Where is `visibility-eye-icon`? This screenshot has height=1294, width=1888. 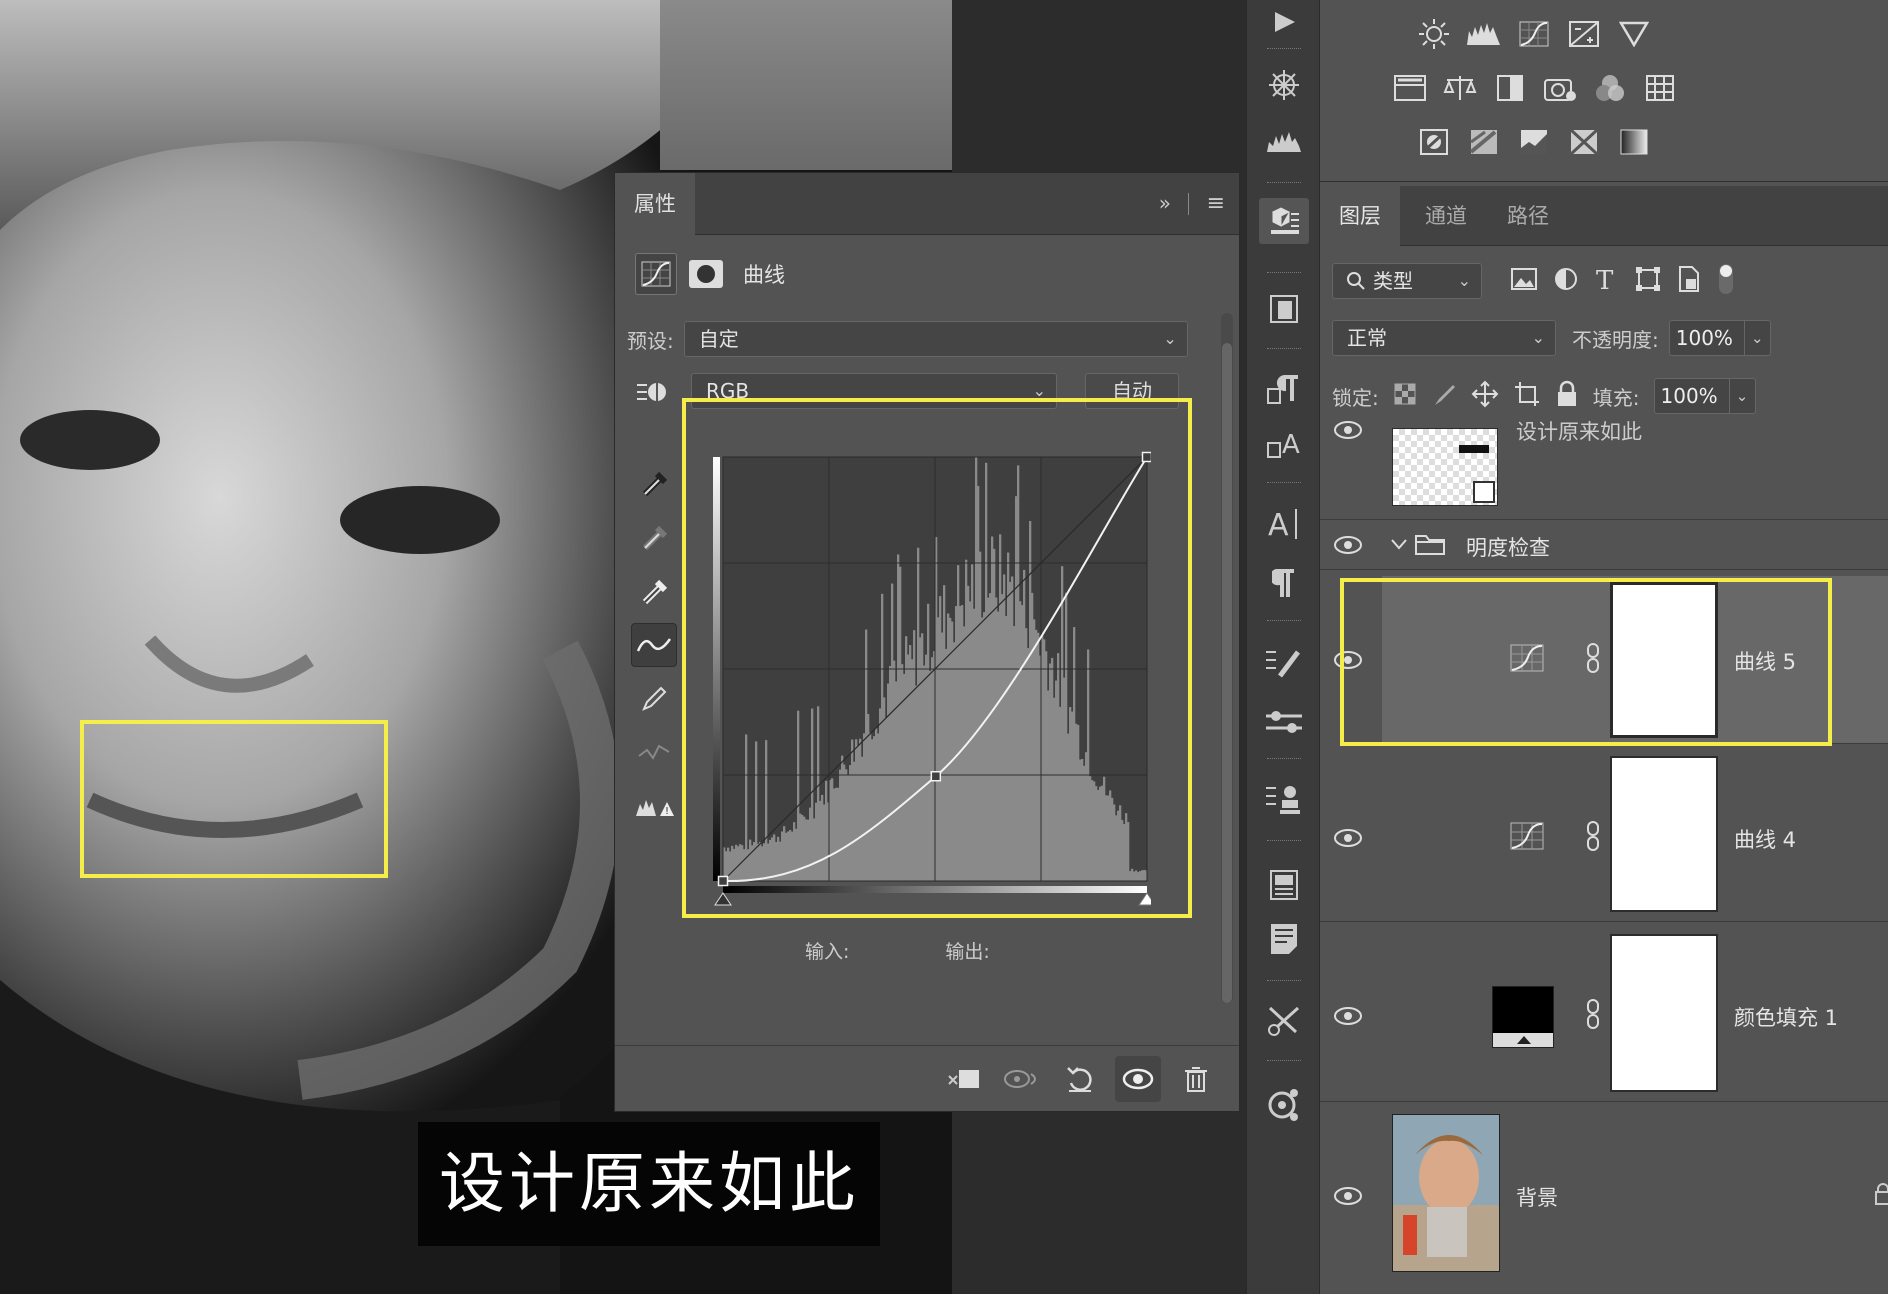 visibility-eye-icon is located at coordinates (1138, 1079).